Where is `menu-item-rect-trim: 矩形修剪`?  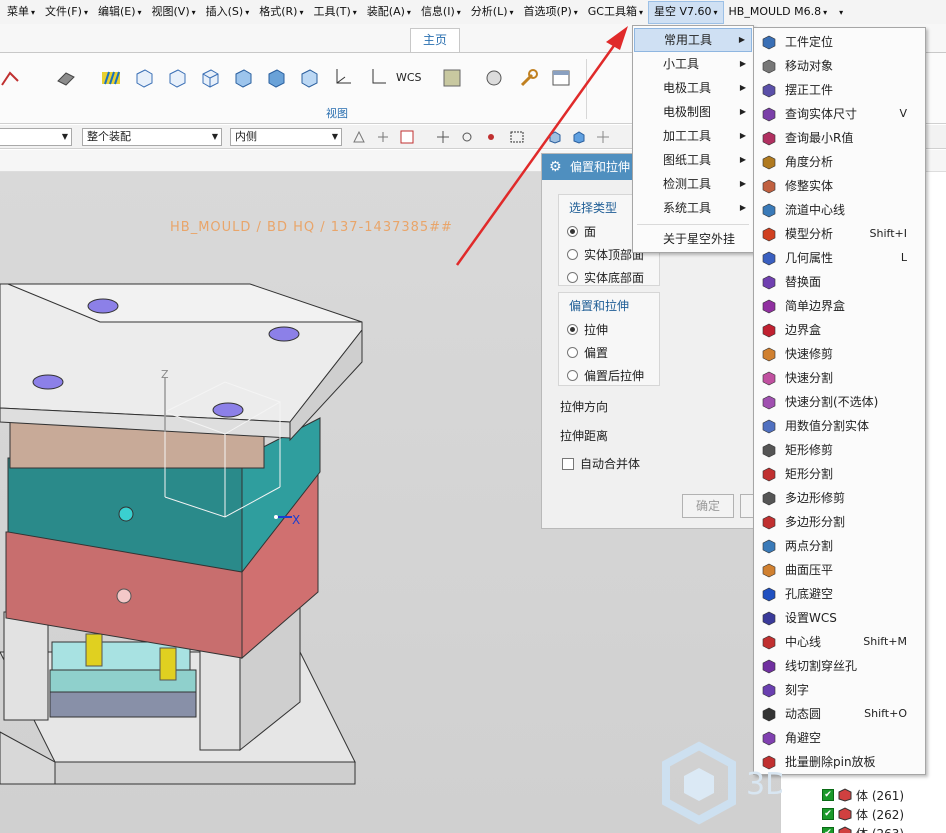
menu-item-rect-trim: 矩形修剪 is located at coordinates (839, 450).